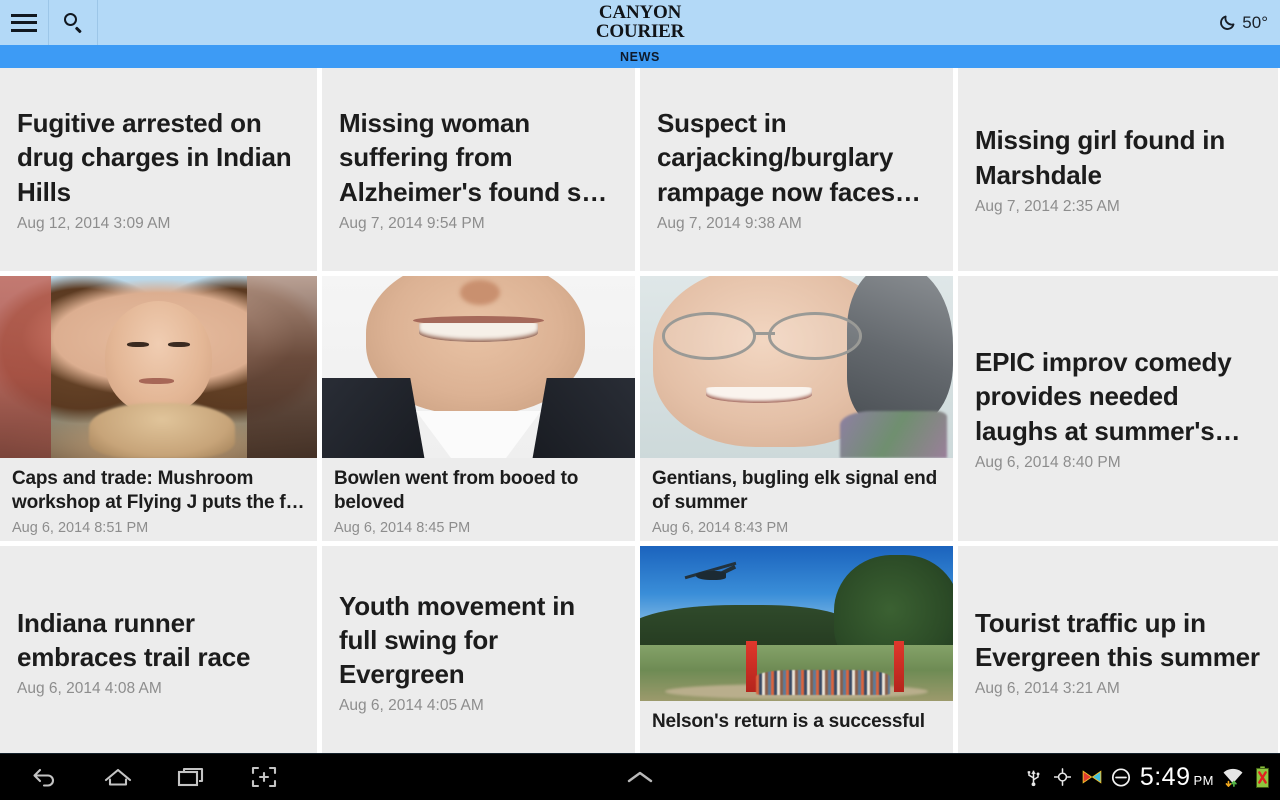 The image size is (1280, 800). What do you see at coordinates (140, 777) in the screenshot?
I see `nav-buttons-group` at bounding box center [140, 777].